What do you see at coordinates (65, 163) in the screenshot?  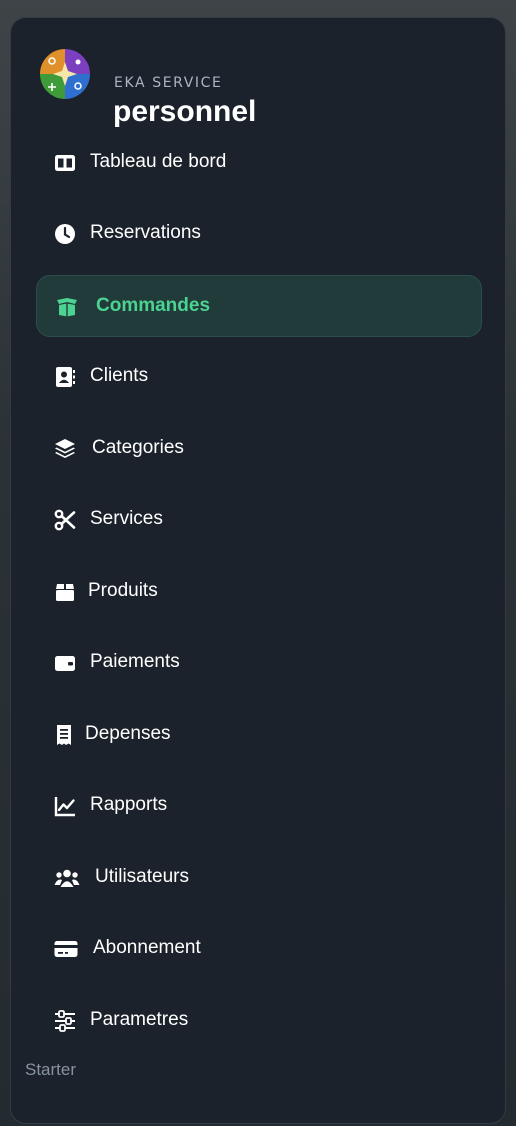 I see `dashboard-columns-icon` at bounding box center [65, 163].